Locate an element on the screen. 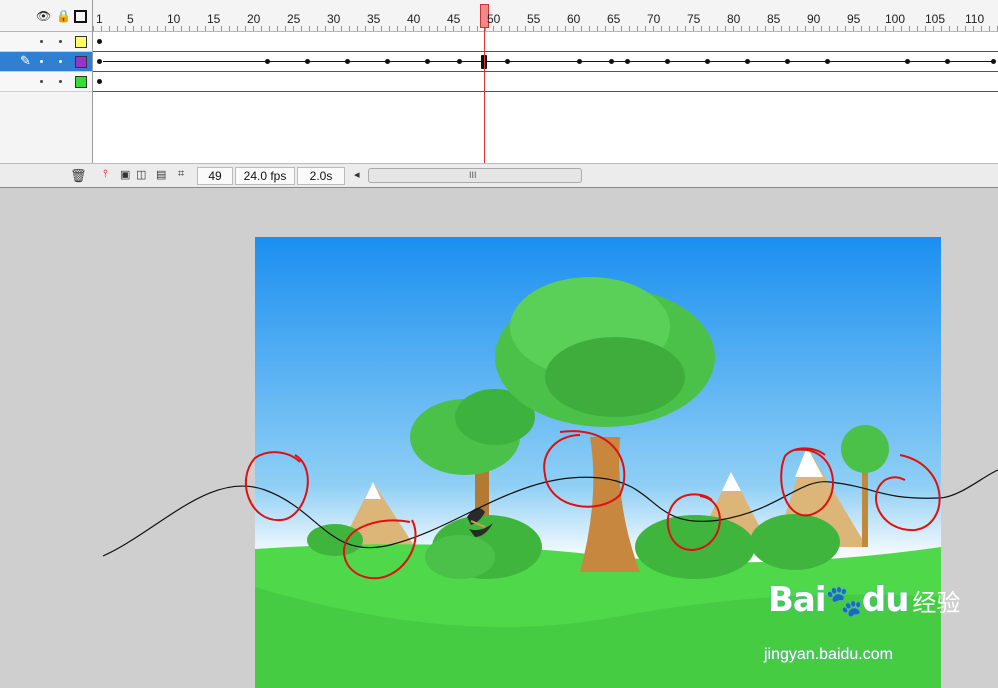  ruler-label: 95 is located at coordinates (854, 19).